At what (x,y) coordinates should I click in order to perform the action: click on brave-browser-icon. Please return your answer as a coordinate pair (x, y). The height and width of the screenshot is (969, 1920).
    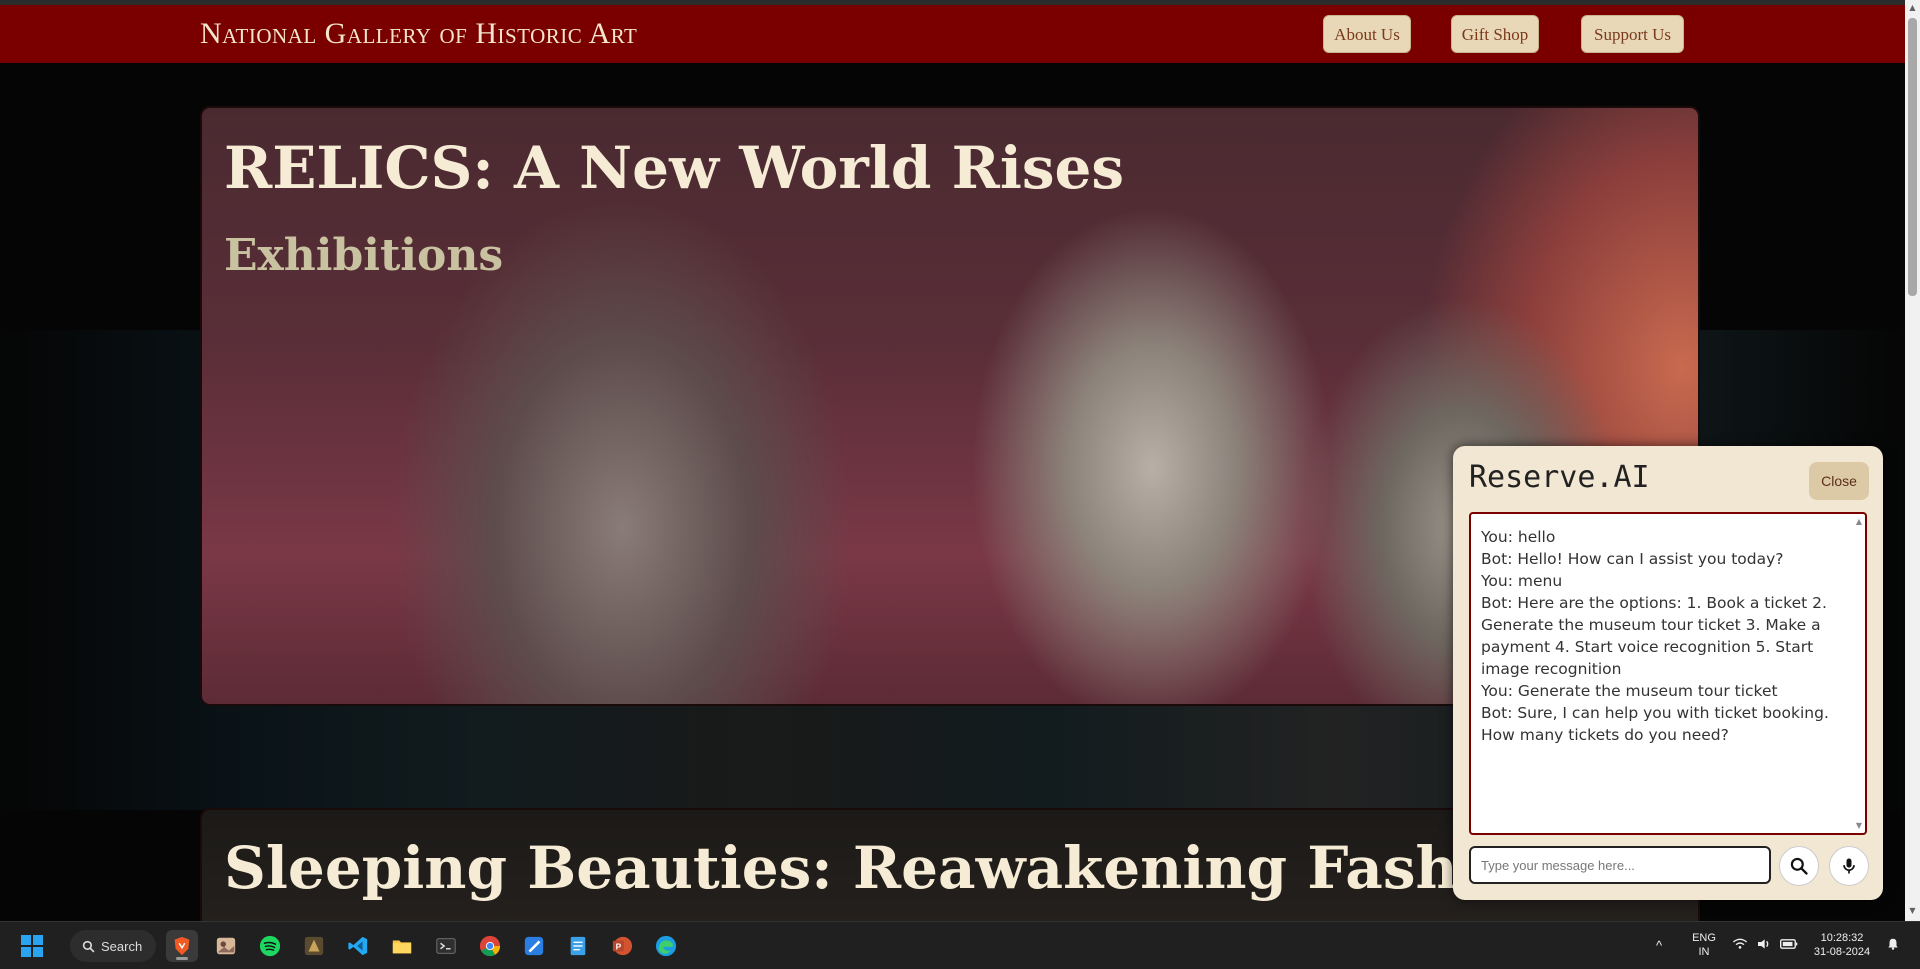
    Looking at the image, I should click on (182, 946).